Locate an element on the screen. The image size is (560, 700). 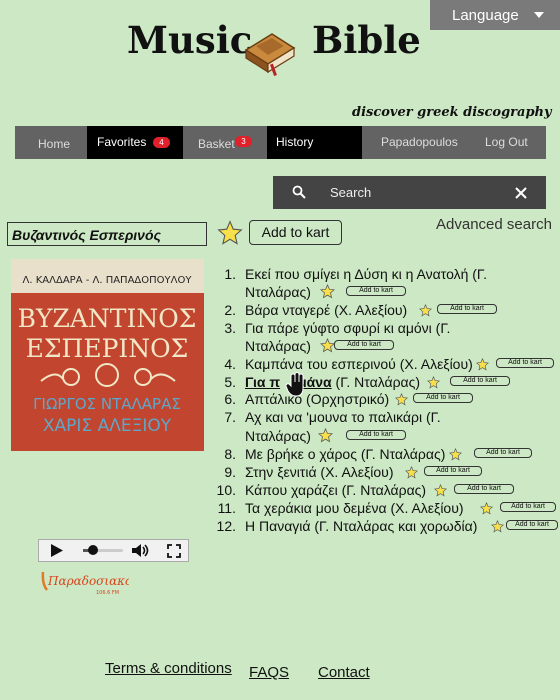
track-number: 10. is located at coordinates (226, 490).